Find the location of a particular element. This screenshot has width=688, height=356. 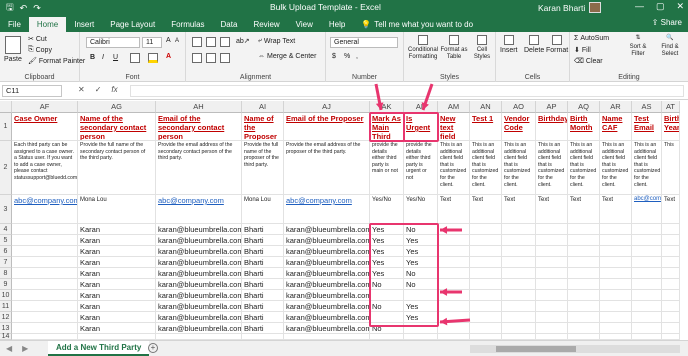

row-header-10: 10 is located at coordinates (6, 295).